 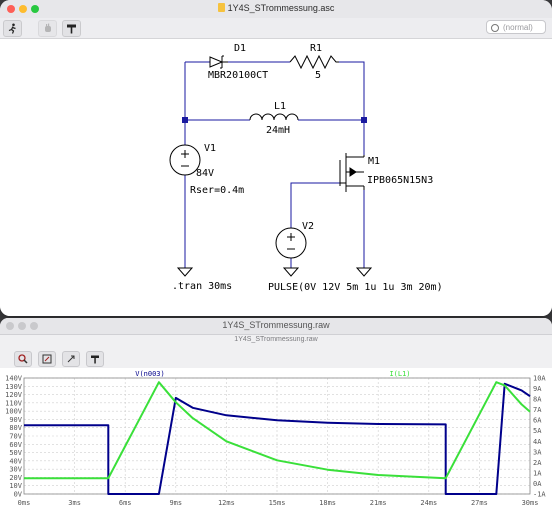 What do you see at coordinates (202, 286) in the screenshot?
I see `sim-directive-label: .tran 30ms` at bounding box center [202, 286].